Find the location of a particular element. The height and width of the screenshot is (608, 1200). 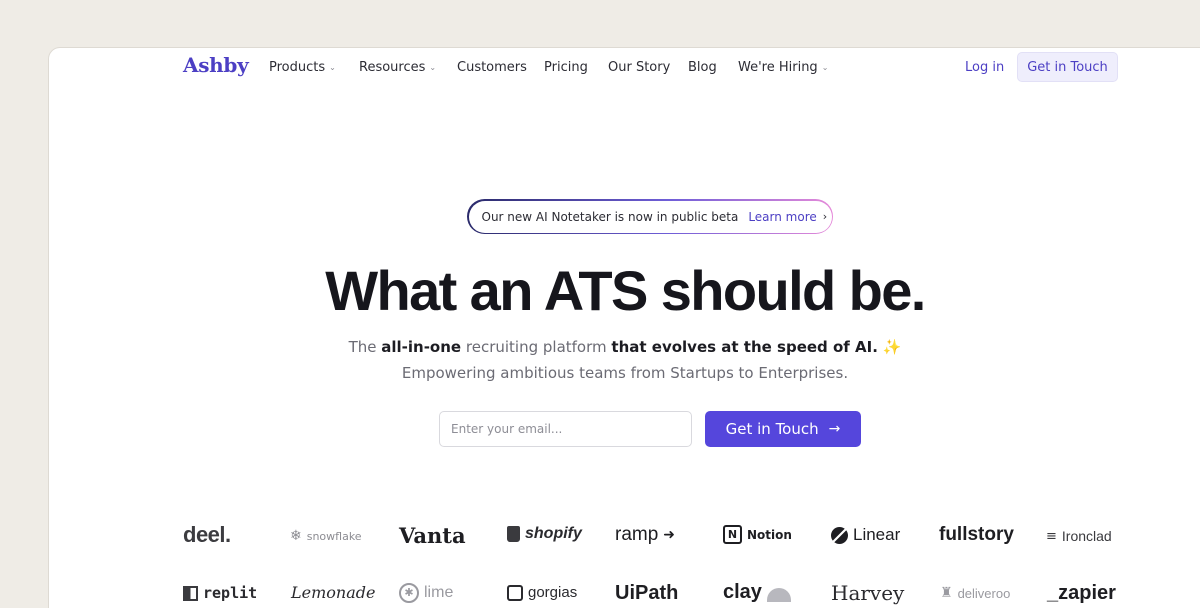

logo-deliveroo-text: deliveroo is located at coordinates (984, 593).